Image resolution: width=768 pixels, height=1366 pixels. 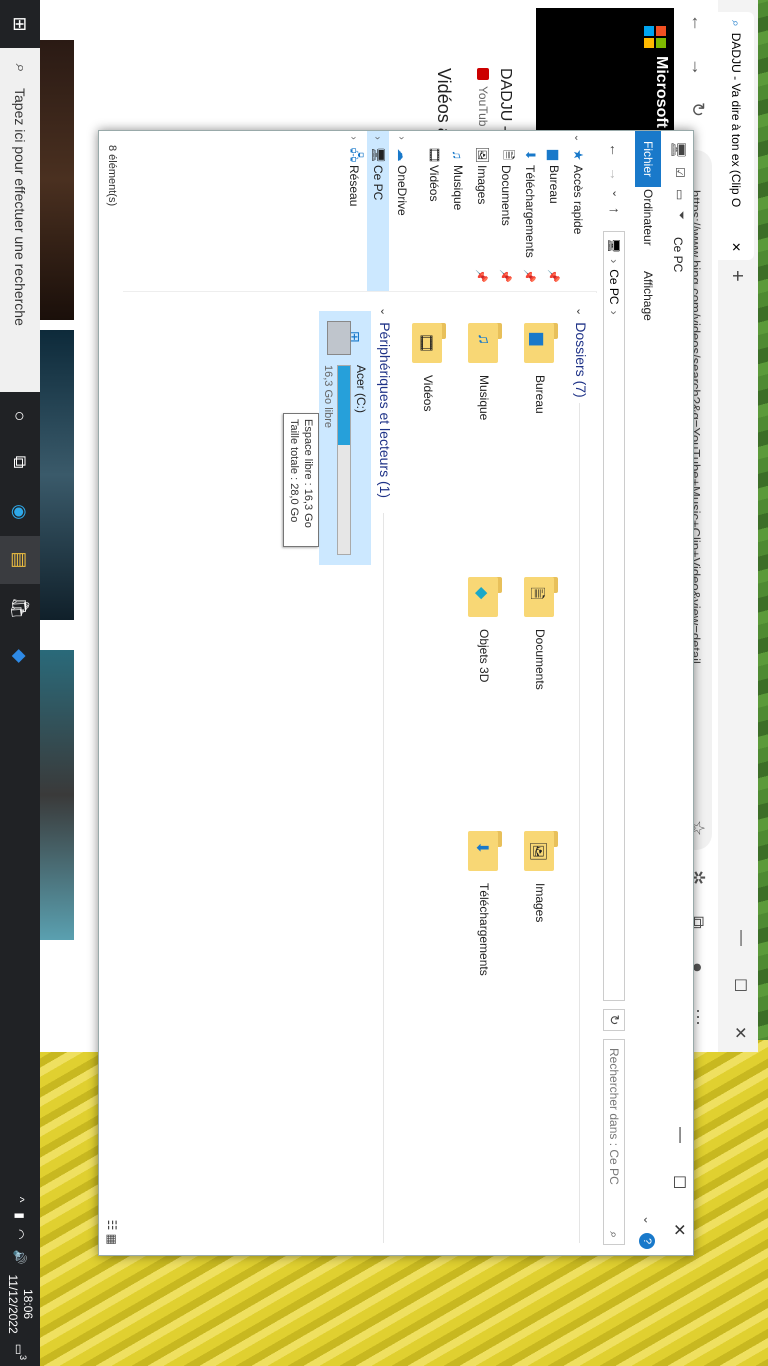 I want to click on refresh-button: ↻, so click(x=697, y=109).